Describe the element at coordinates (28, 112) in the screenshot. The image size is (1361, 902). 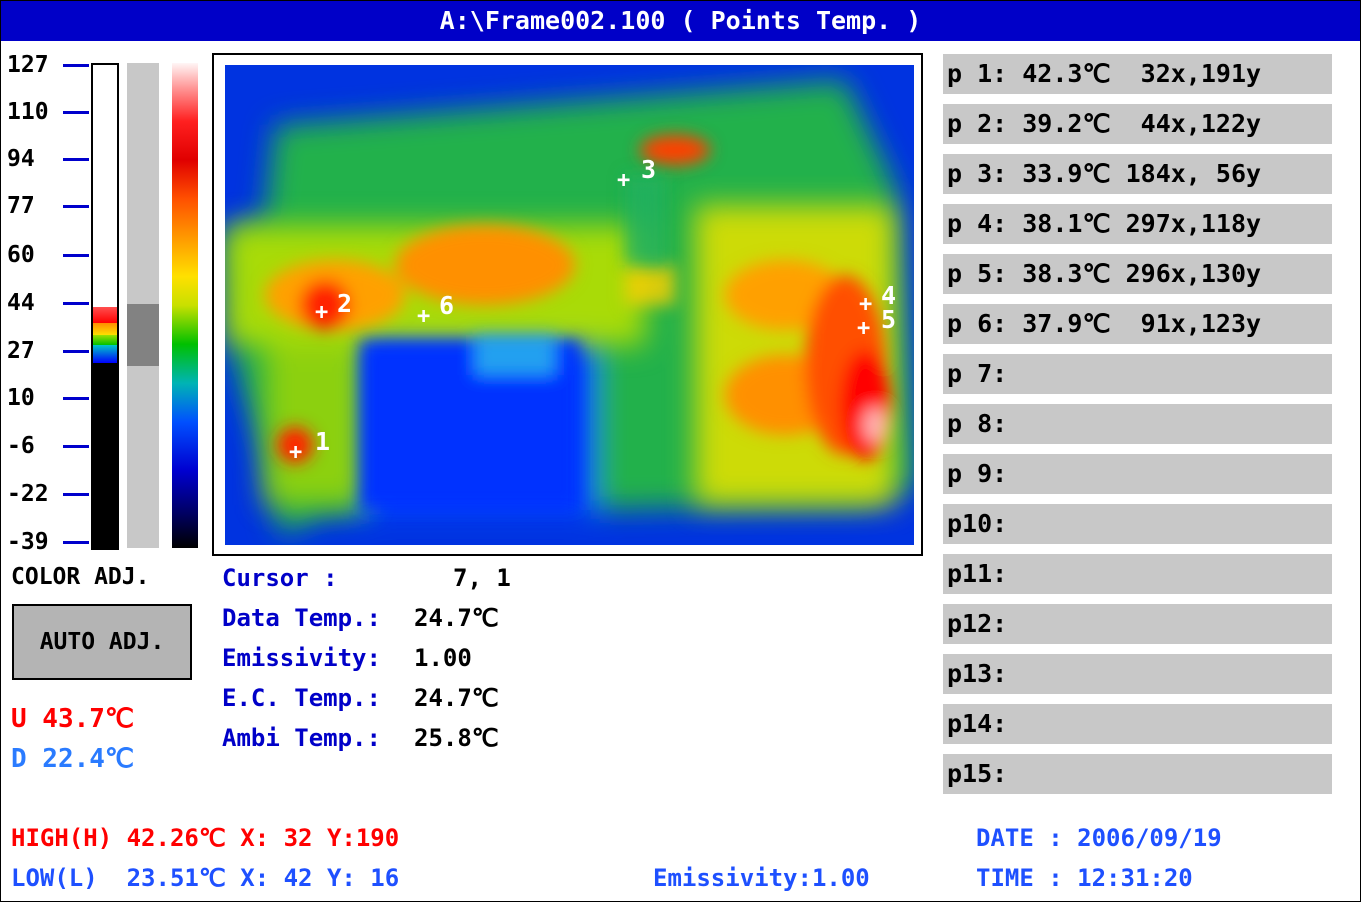
I see `scale-tick-label: 110` at that location.